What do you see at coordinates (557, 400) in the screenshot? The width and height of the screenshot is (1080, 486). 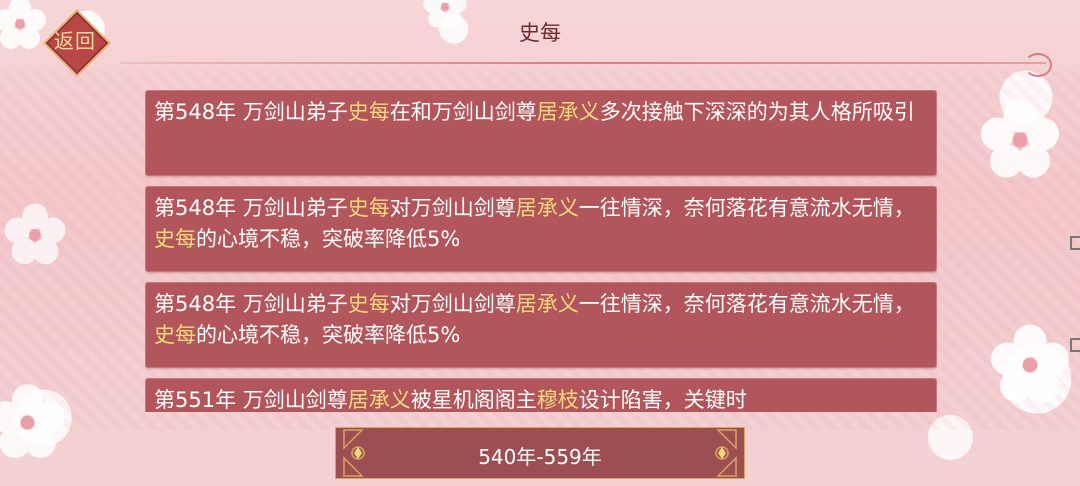 I see `character-name: 穆枝` at bounding box center [557, 400].